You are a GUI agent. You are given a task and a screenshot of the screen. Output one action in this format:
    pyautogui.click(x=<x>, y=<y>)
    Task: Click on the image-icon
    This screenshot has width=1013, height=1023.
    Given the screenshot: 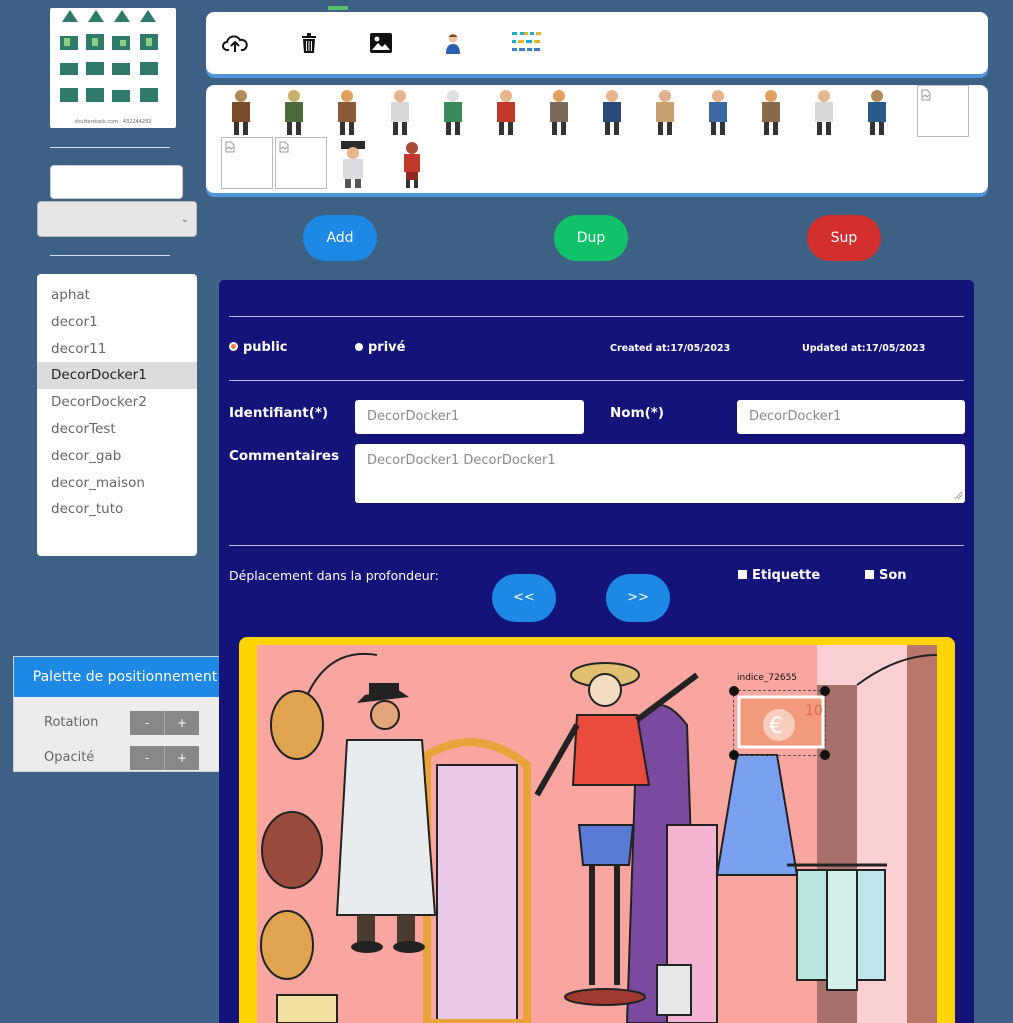 What is the action you would take?
    pyautogui.click(x=381, y=43)
    